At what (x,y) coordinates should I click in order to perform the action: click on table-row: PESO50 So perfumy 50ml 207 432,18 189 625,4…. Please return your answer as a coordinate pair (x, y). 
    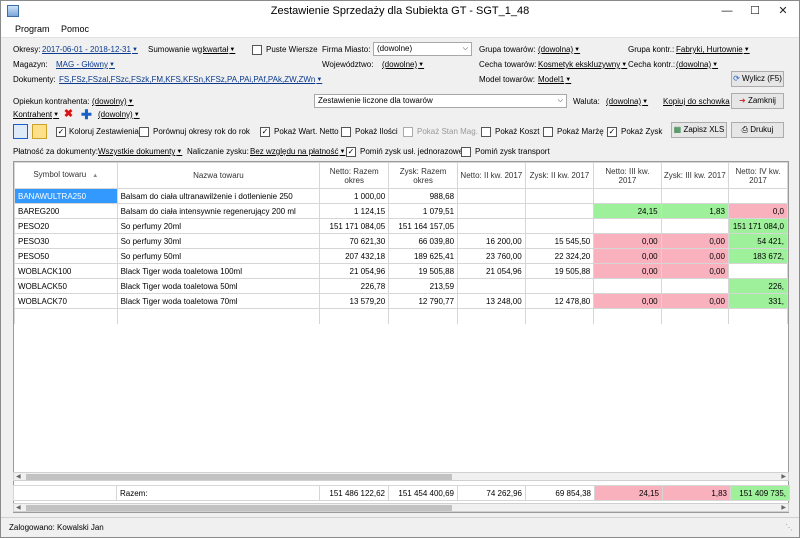
    Looking at the image, I should click on (401, 256).